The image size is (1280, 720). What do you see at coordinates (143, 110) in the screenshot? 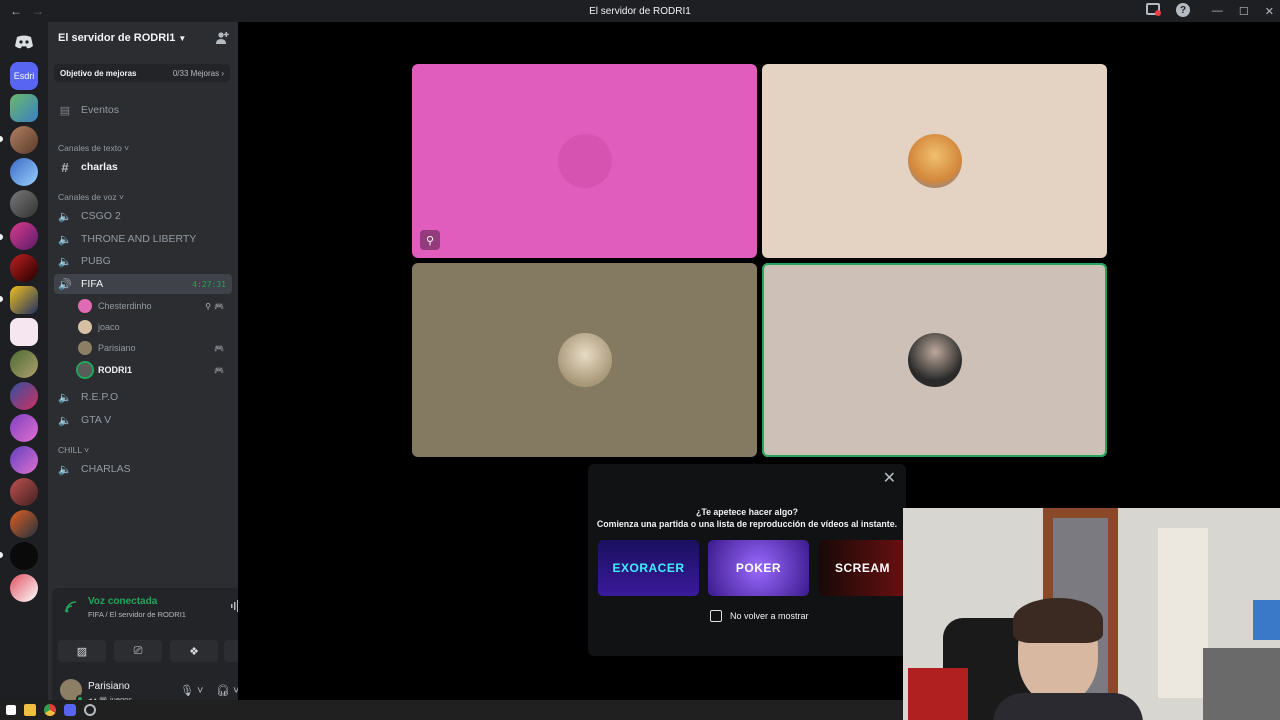
I see `events-item: ▤ Eventos` at bounding box center [143, 110].